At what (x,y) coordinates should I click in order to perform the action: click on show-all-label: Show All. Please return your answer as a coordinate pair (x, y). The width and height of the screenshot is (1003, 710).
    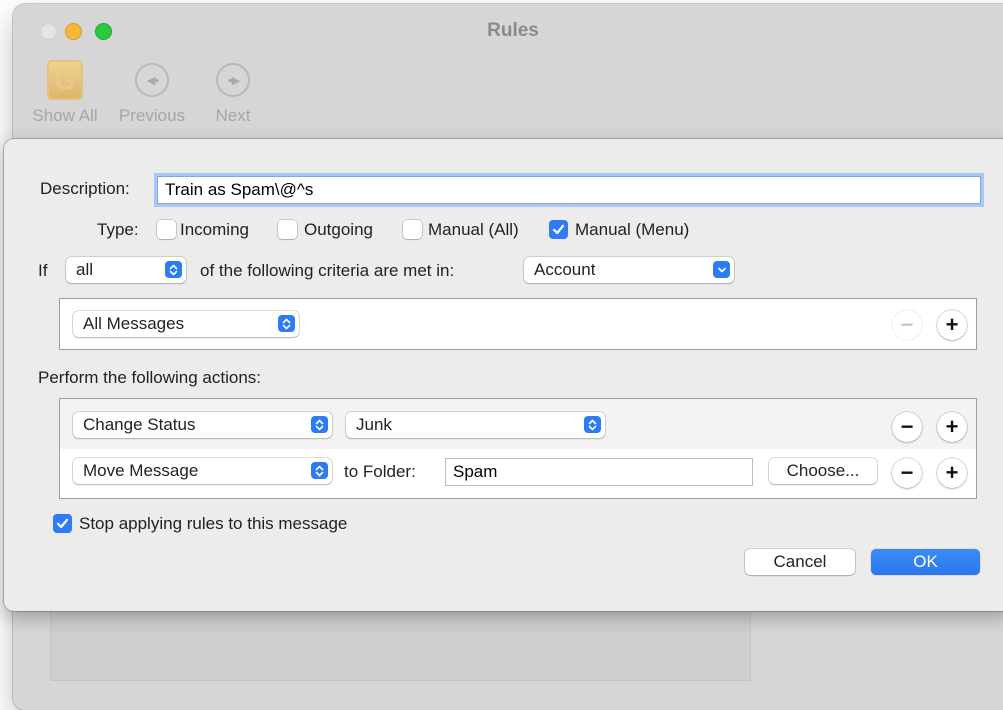
    Looking at the image, I should click on (65, 115).